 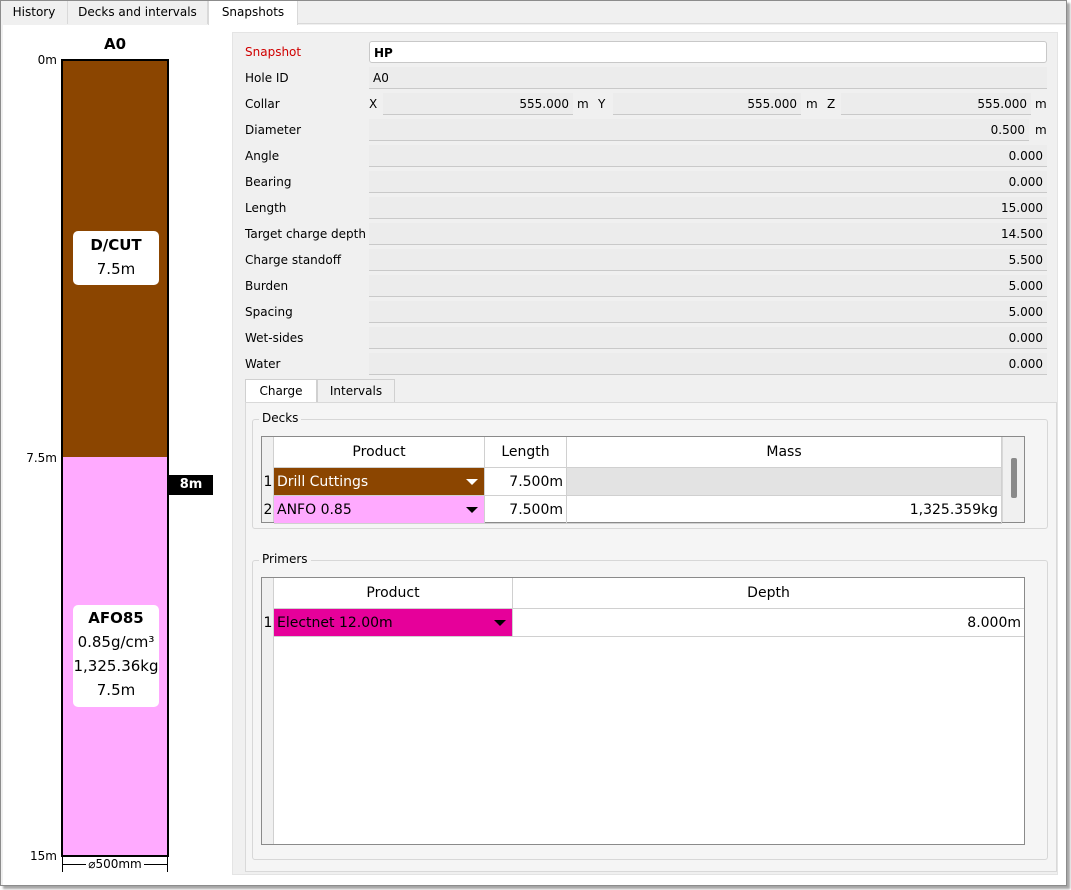 What do you see at coordinates (47, 60) in the screenshot?
I see `depth-label-top: 0m` at bounding box center [47, 60].